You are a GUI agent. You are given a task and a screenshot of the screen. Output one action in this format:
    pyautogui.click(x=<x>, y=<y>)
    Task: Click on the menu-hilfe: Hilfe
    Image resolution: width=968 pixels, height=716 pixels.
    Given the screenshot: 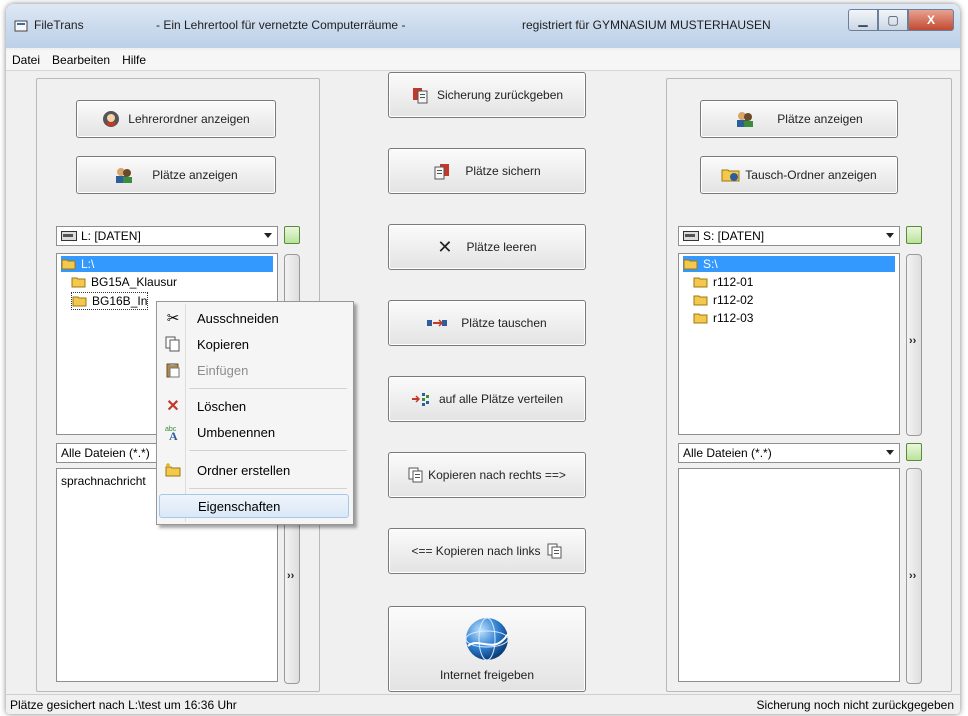 What is the action you would take?
    pyautogui.click(x=134, y=60)
    